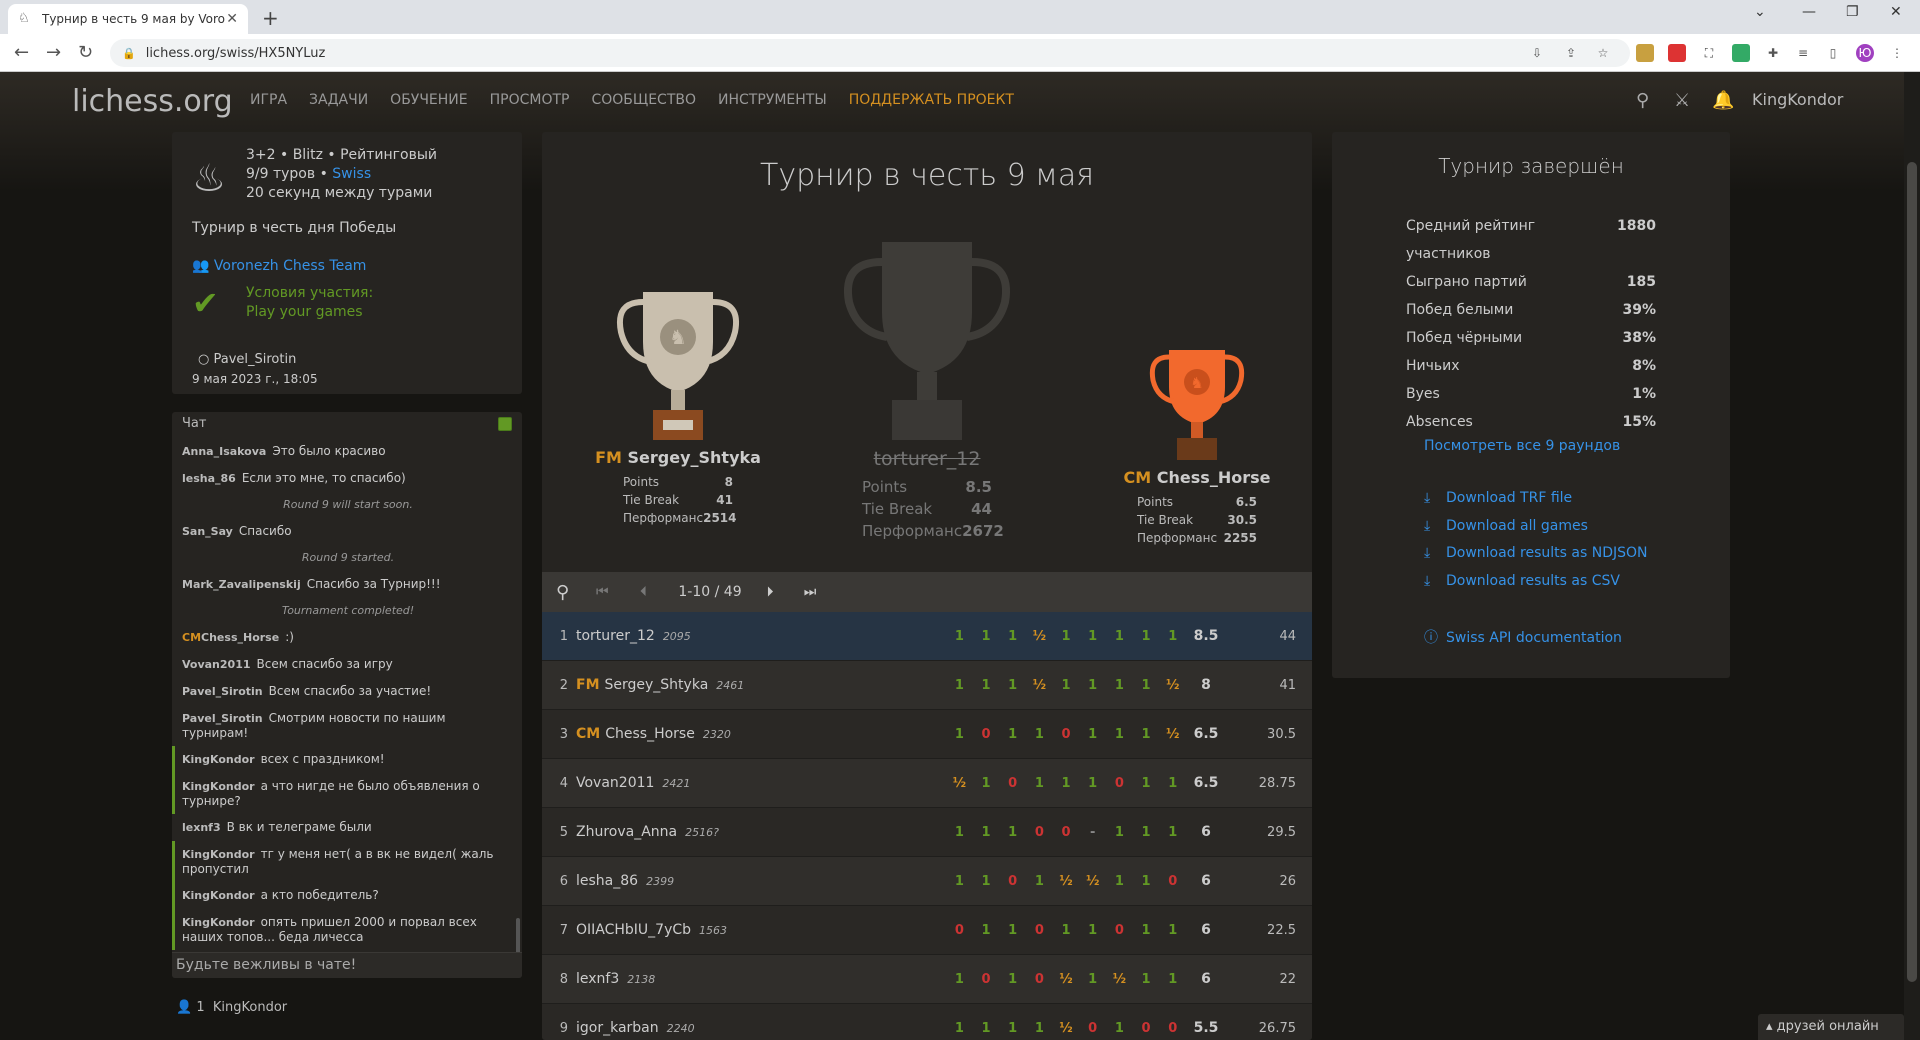 The width and height of the screenshot is (1920, 1040). What do you see at coordinates (1897, 53) in the screenshot?
I see `menu-icon: ⋮` at bounding box center [1897, 53].